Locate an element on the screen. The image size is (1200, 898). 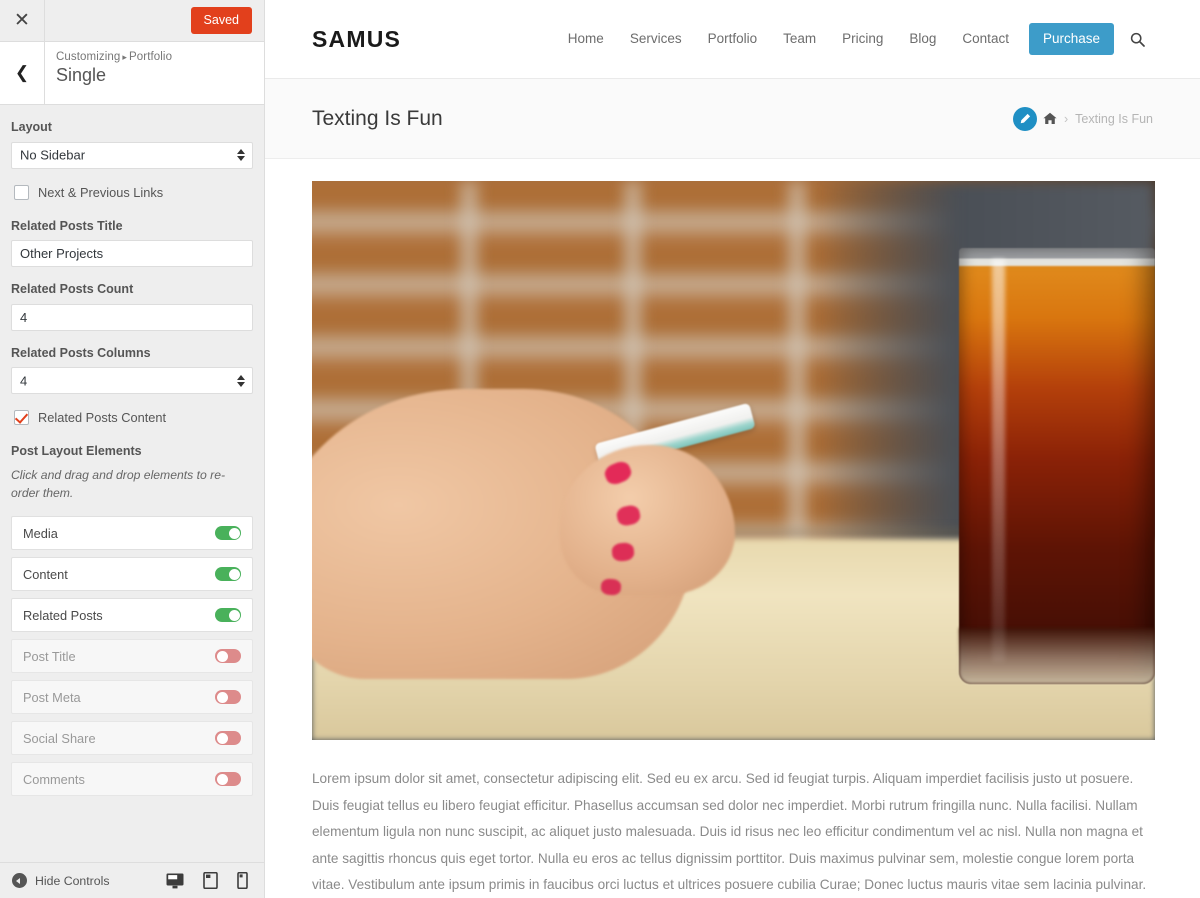
list-item-label: Related Posts is located at coordinates (63, 615).